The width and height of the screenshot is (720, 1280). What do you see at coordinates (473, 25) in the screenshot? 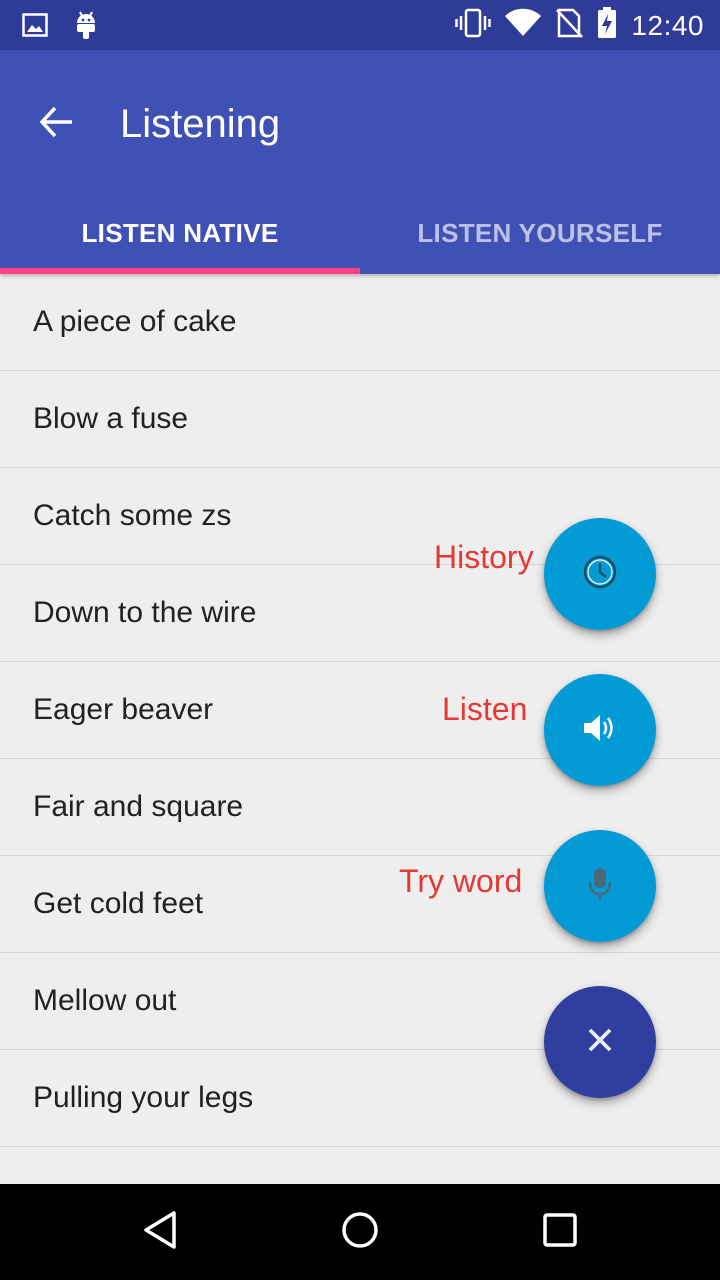
I see `vibrate-icon` at bounding box center [473, 25].